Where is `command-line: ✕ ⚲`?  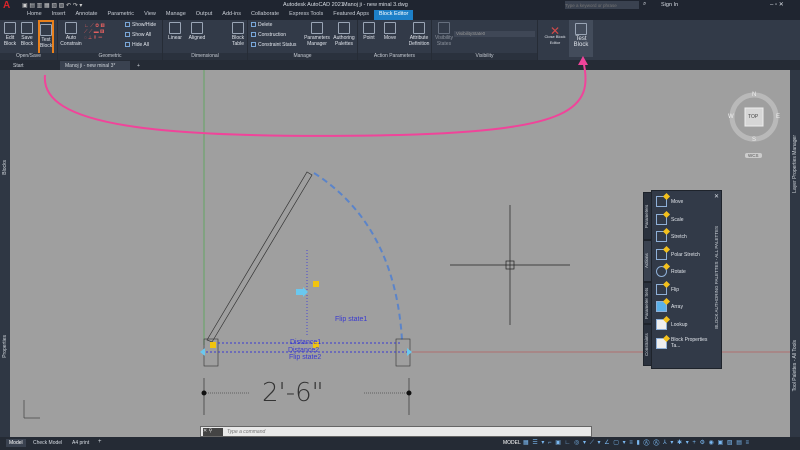 command-line: ✕ ⚲ is located at coordinates (396, 431).